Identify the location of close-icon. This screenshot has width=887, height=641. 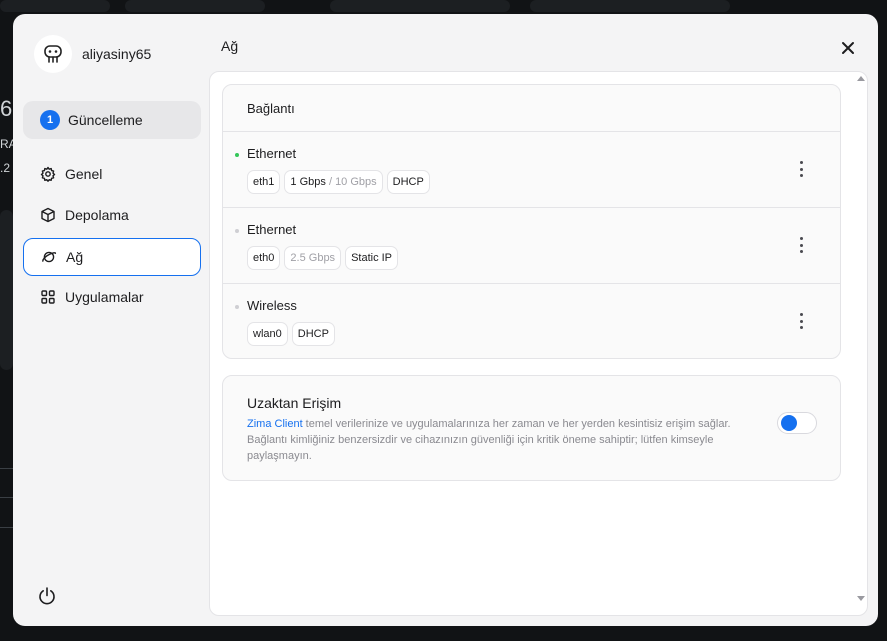
(848, 48).